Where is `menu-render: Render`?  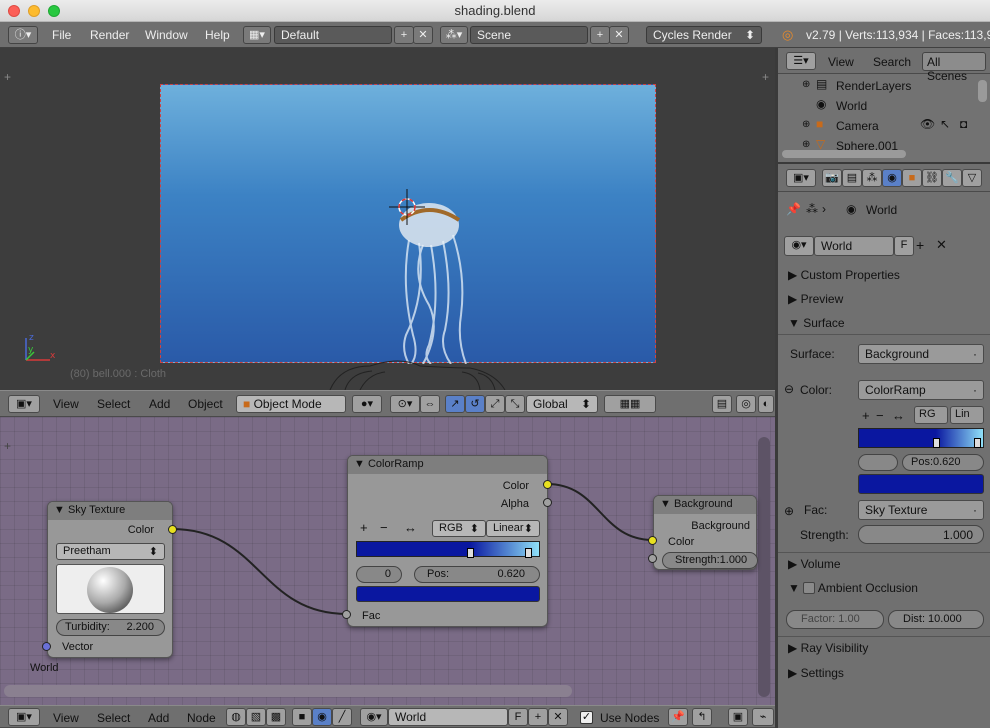 menu-render: Render is located at coordinates (109, 35).